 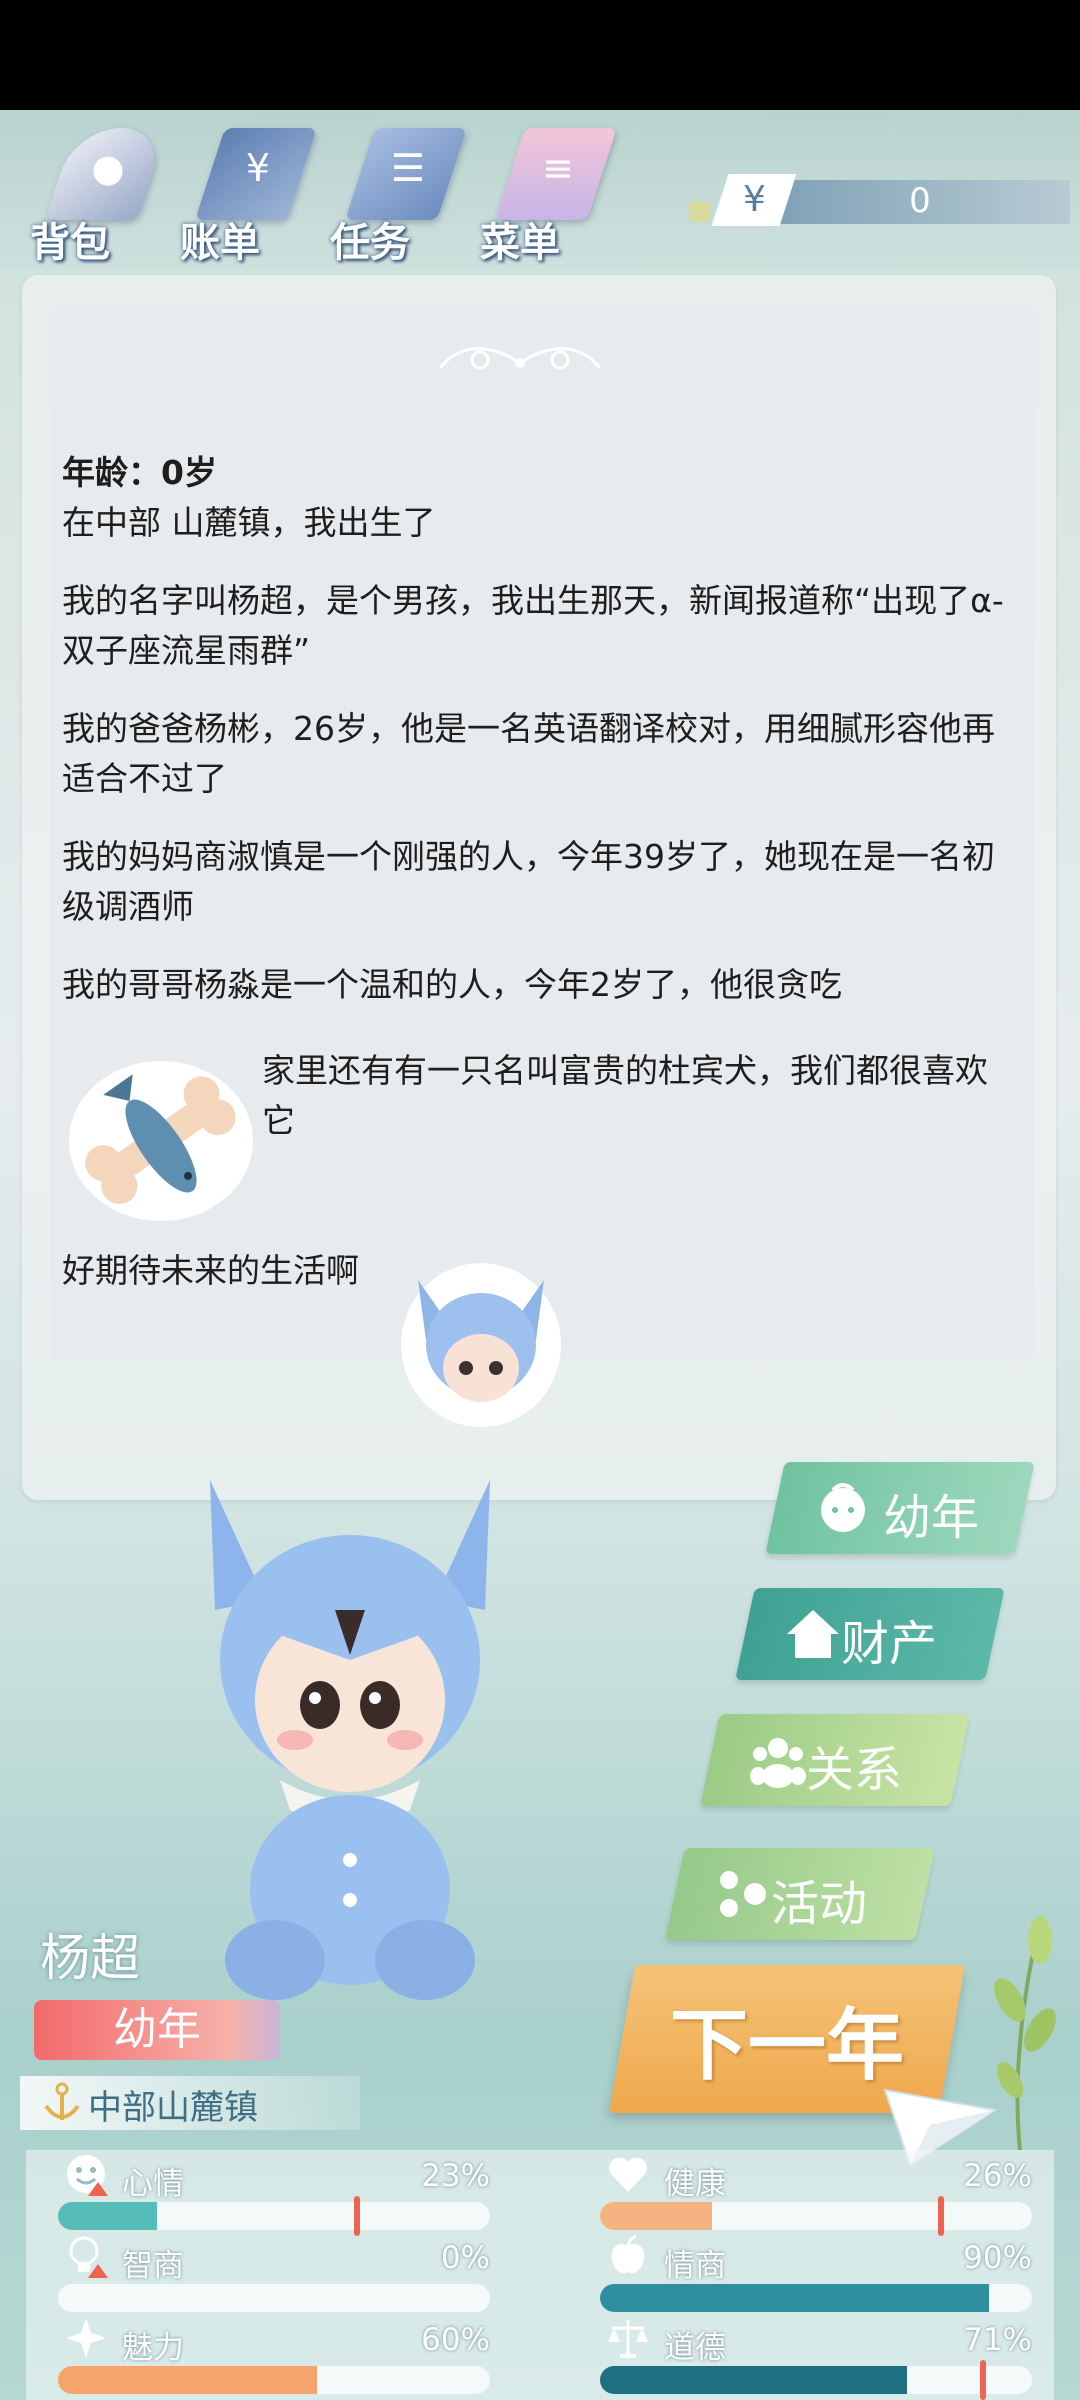 What do you see at coordinates (220, 243) in the screenshot?
I see `bill-label: 账单` at bounding box center [220, 243].